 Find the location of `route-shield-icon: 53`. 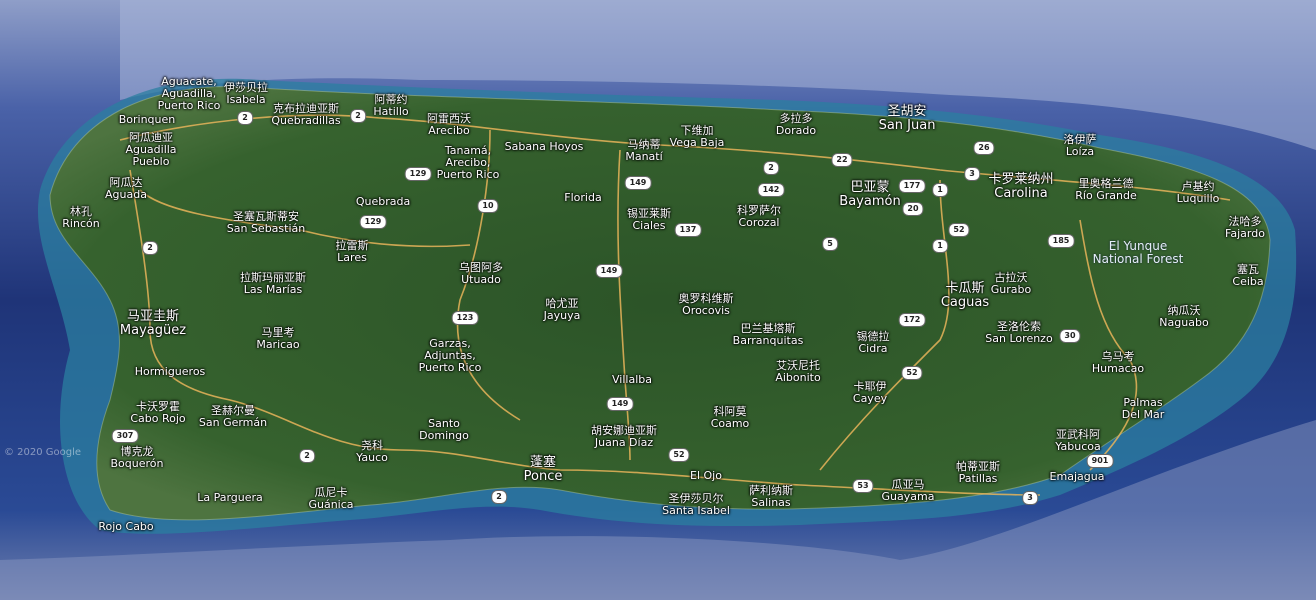

route-shield-icon: 53 is located at coordinates (863, 486).